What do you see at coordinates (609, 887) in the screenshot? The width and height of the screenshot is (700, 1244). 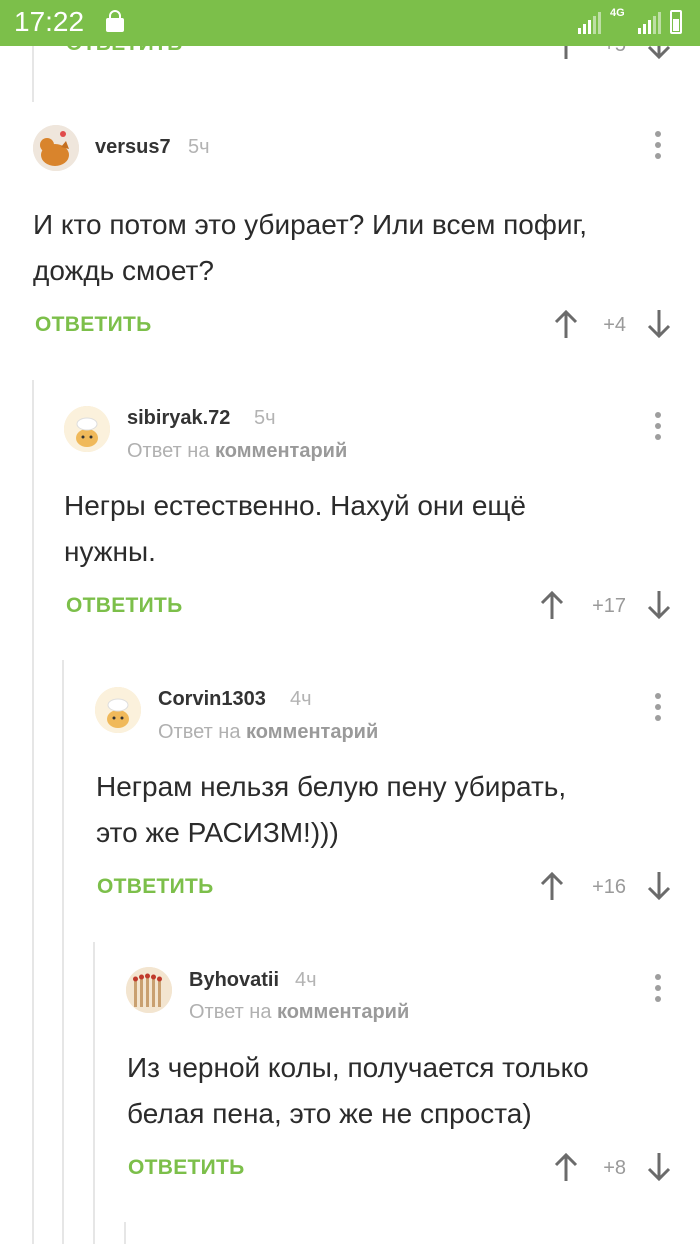 I see `rating: +16` at bounding box center [609, 887].